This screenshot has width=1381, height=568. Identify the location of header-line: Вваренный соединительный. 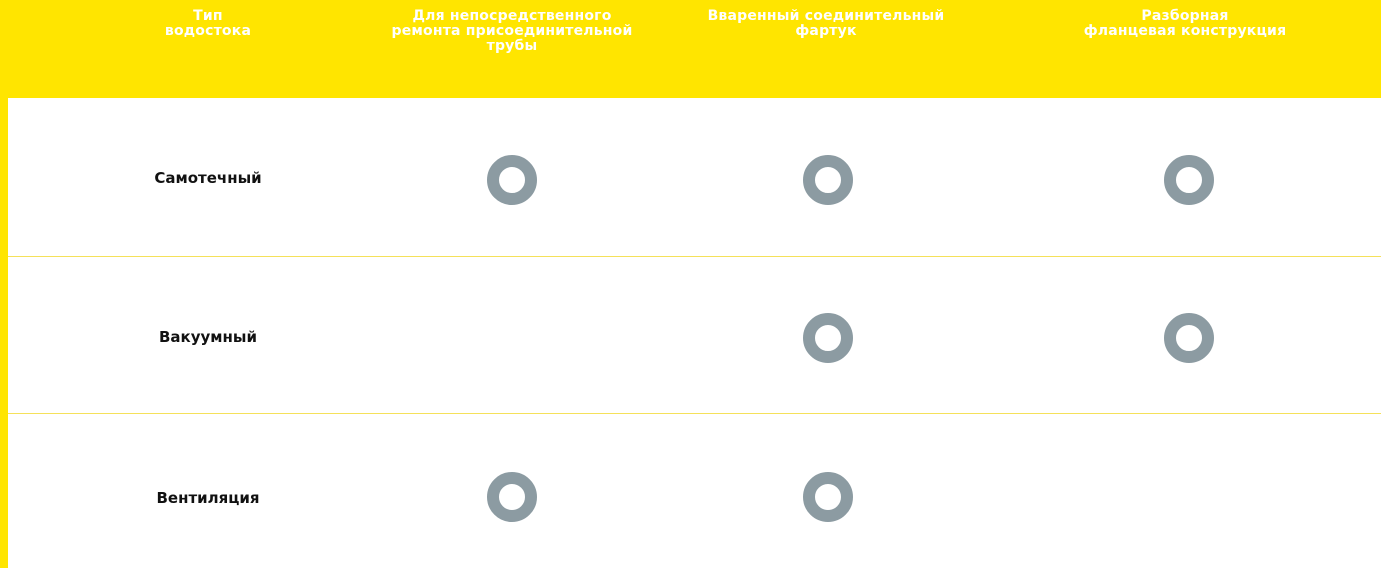
(826, 16).